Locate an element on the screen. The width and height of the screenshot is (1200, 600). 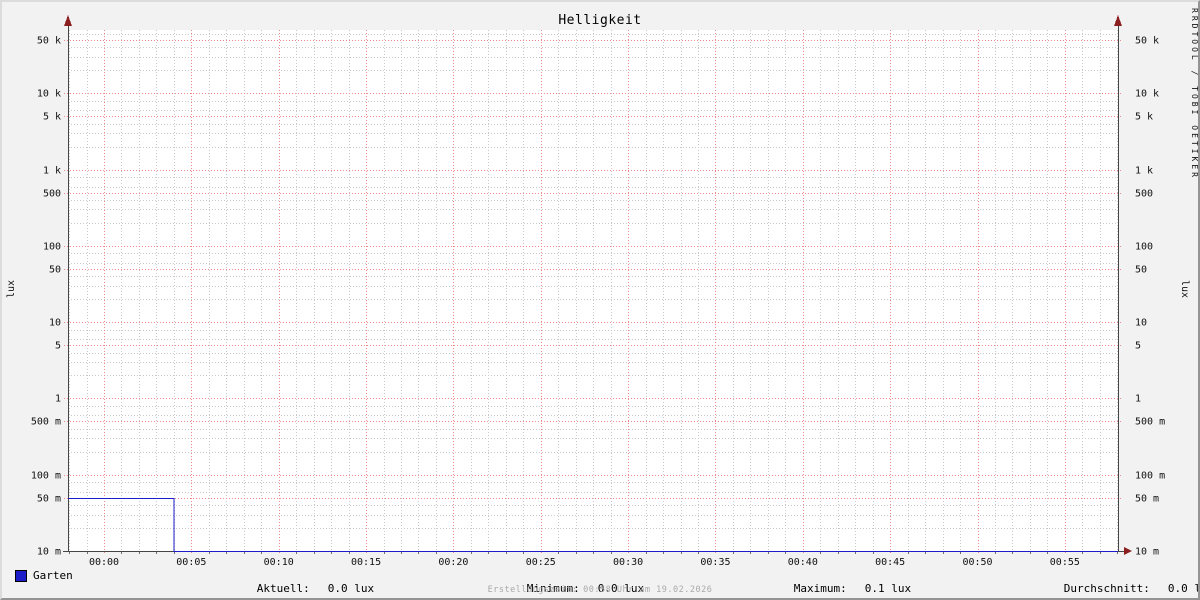
y-axis-label-right: 1 is located at coordinates (1138, 399).